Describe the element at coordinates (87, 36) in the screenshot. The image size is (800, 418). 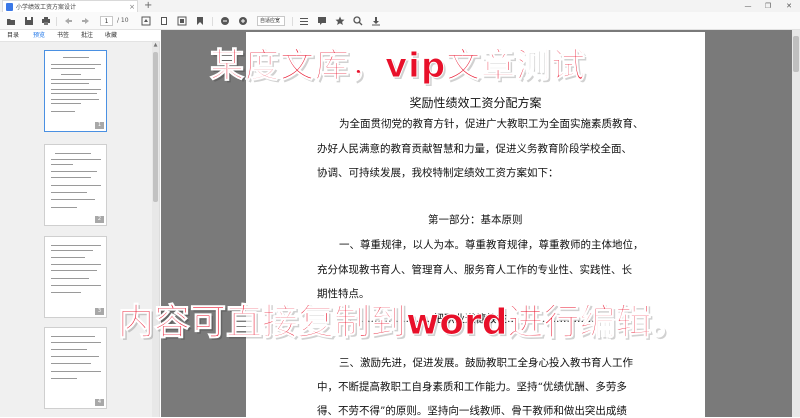
I see `tab-annotations: 批注` at that location.